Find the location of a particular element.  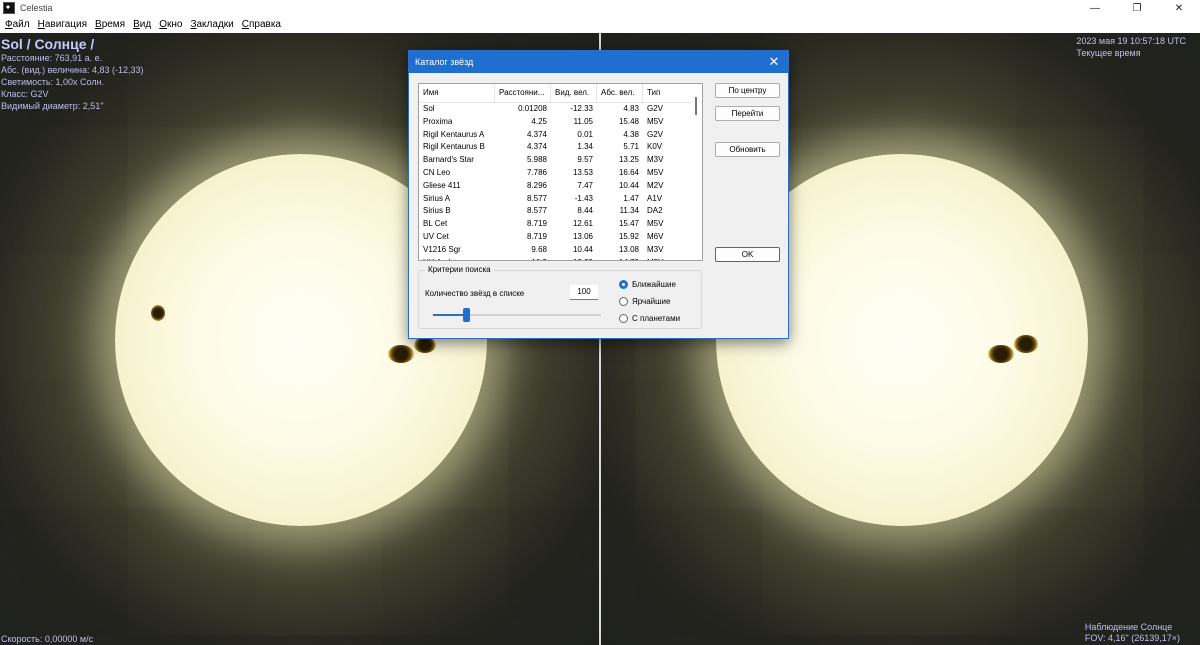

menu-label: ремя is located at coordinates (113, 24).